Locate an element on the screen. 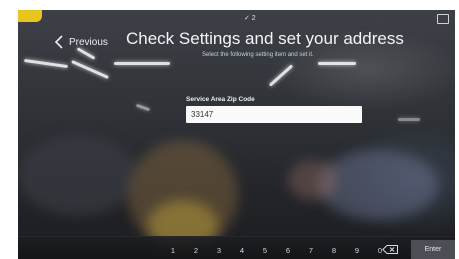 The height and width of the screenshot is (259, 459). enter-key: Enter is located at coordinates (433, 249).